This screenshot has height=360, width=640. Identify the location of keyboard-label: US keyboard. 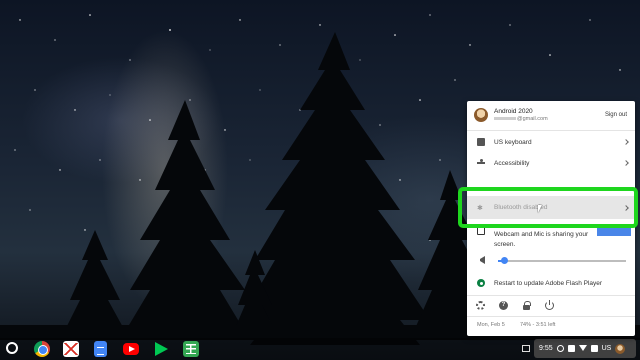
(513, 142).